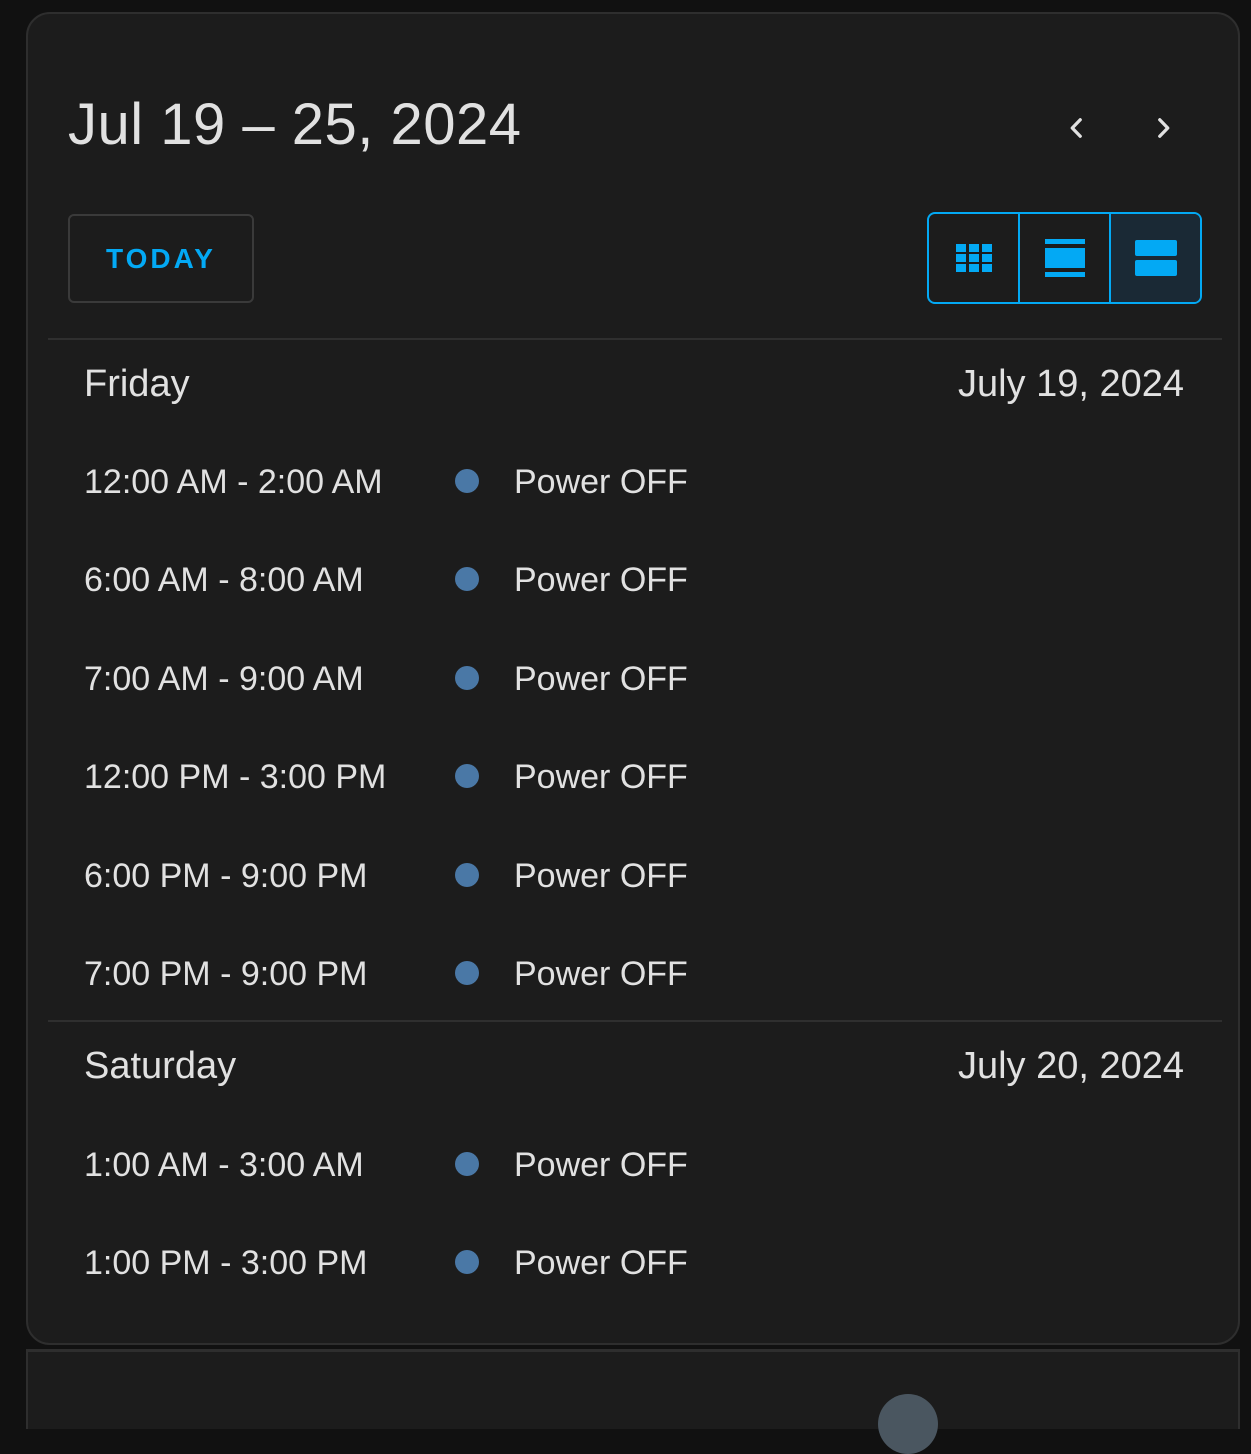 This screenshot has height=1454, width=1251. I want to click on view-month-button, so click(973, 258).